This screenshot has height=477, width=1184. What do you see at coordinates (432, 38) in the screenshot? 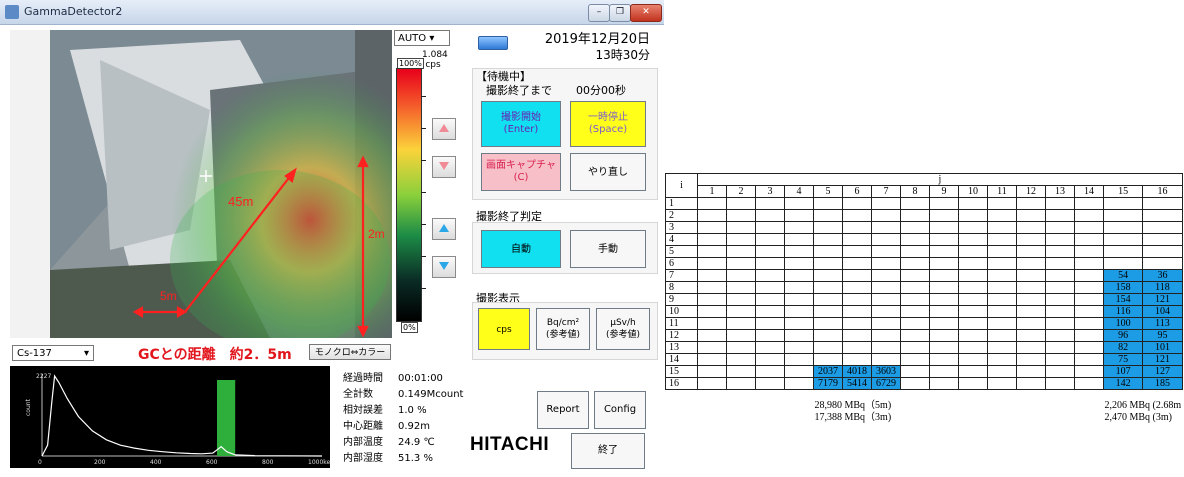
I see `chevron-down-icon: ▾` at bounding box center [432, 38].